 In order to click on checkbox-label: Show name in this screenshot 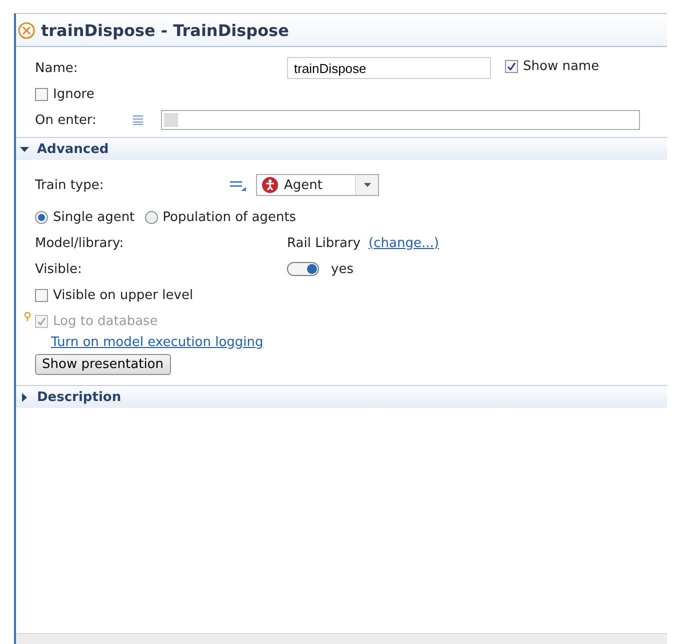, I will do `click(561, 66)`.